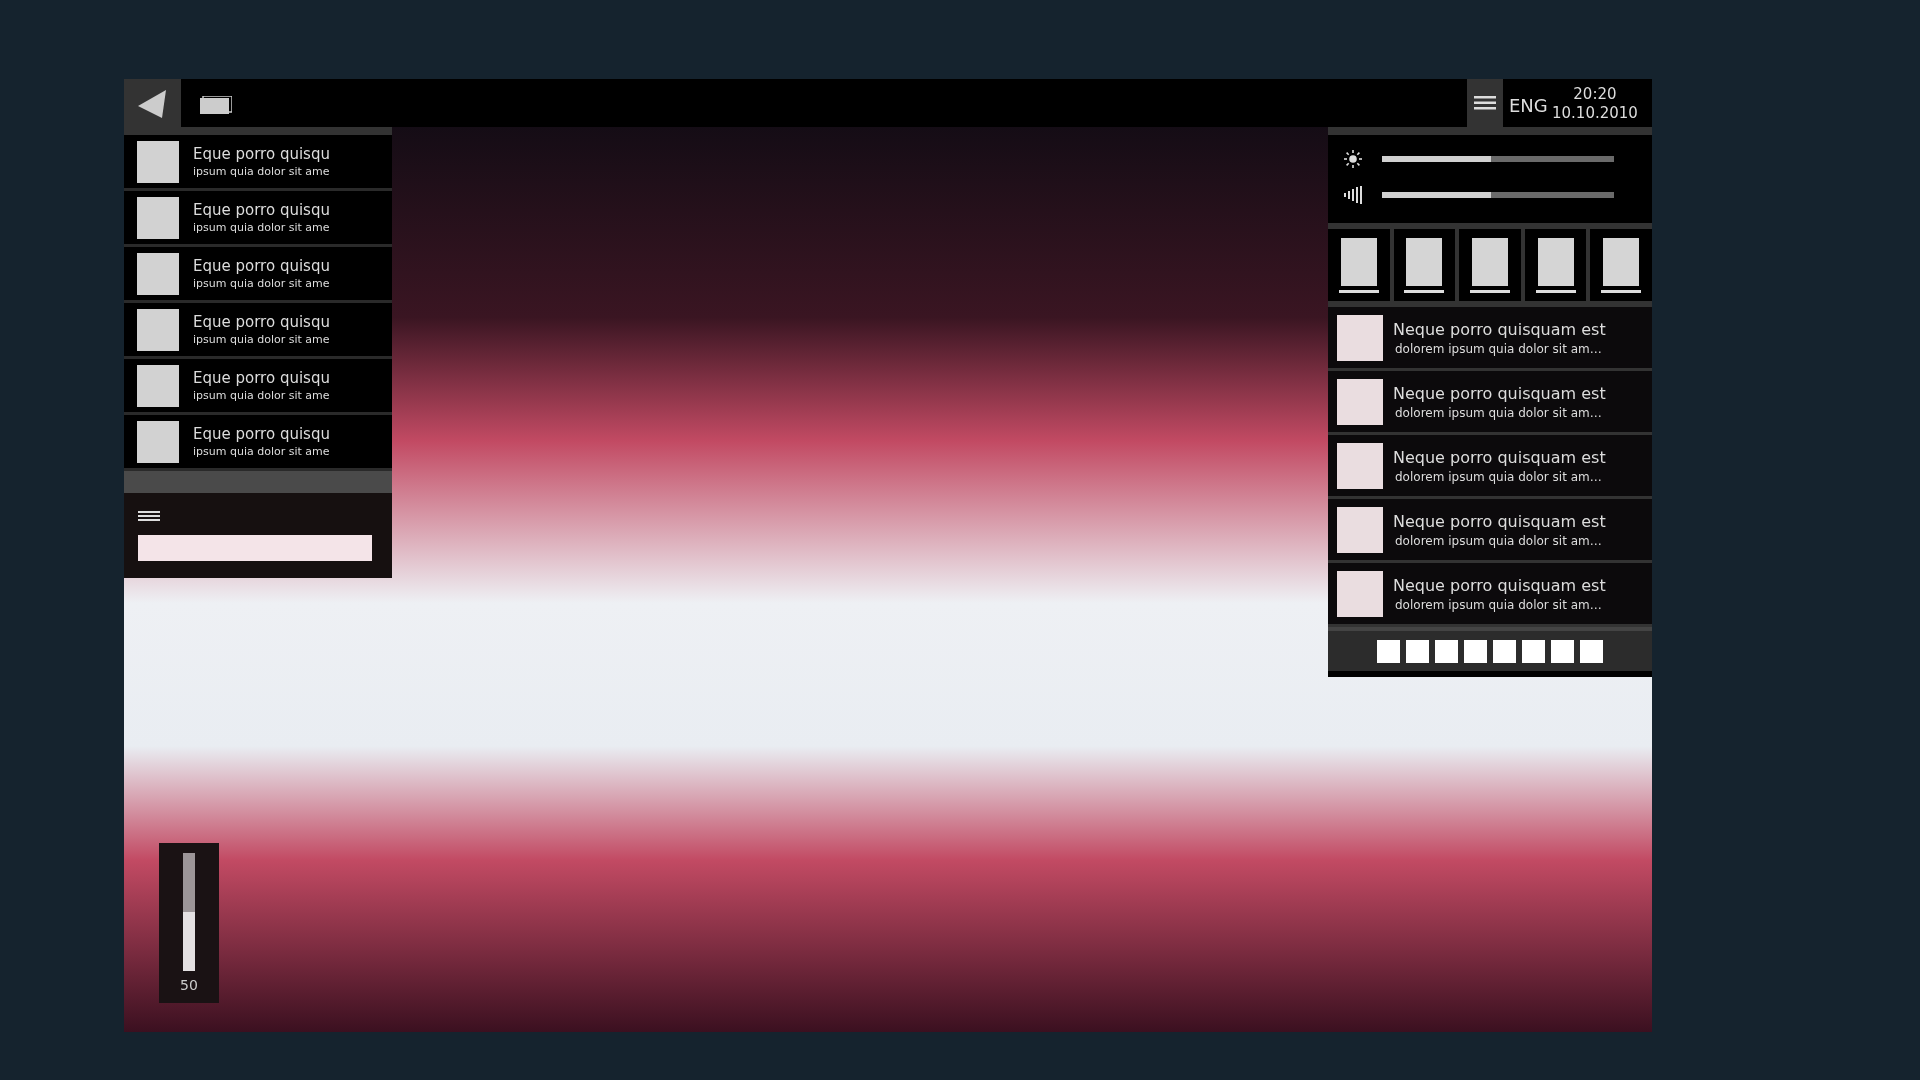 This screenshot has height=1080, width=1920. What do you see at coordinates (189, 985) in the screenshot?
I see `volume-reading: 50` at bounding box center [189, 985].